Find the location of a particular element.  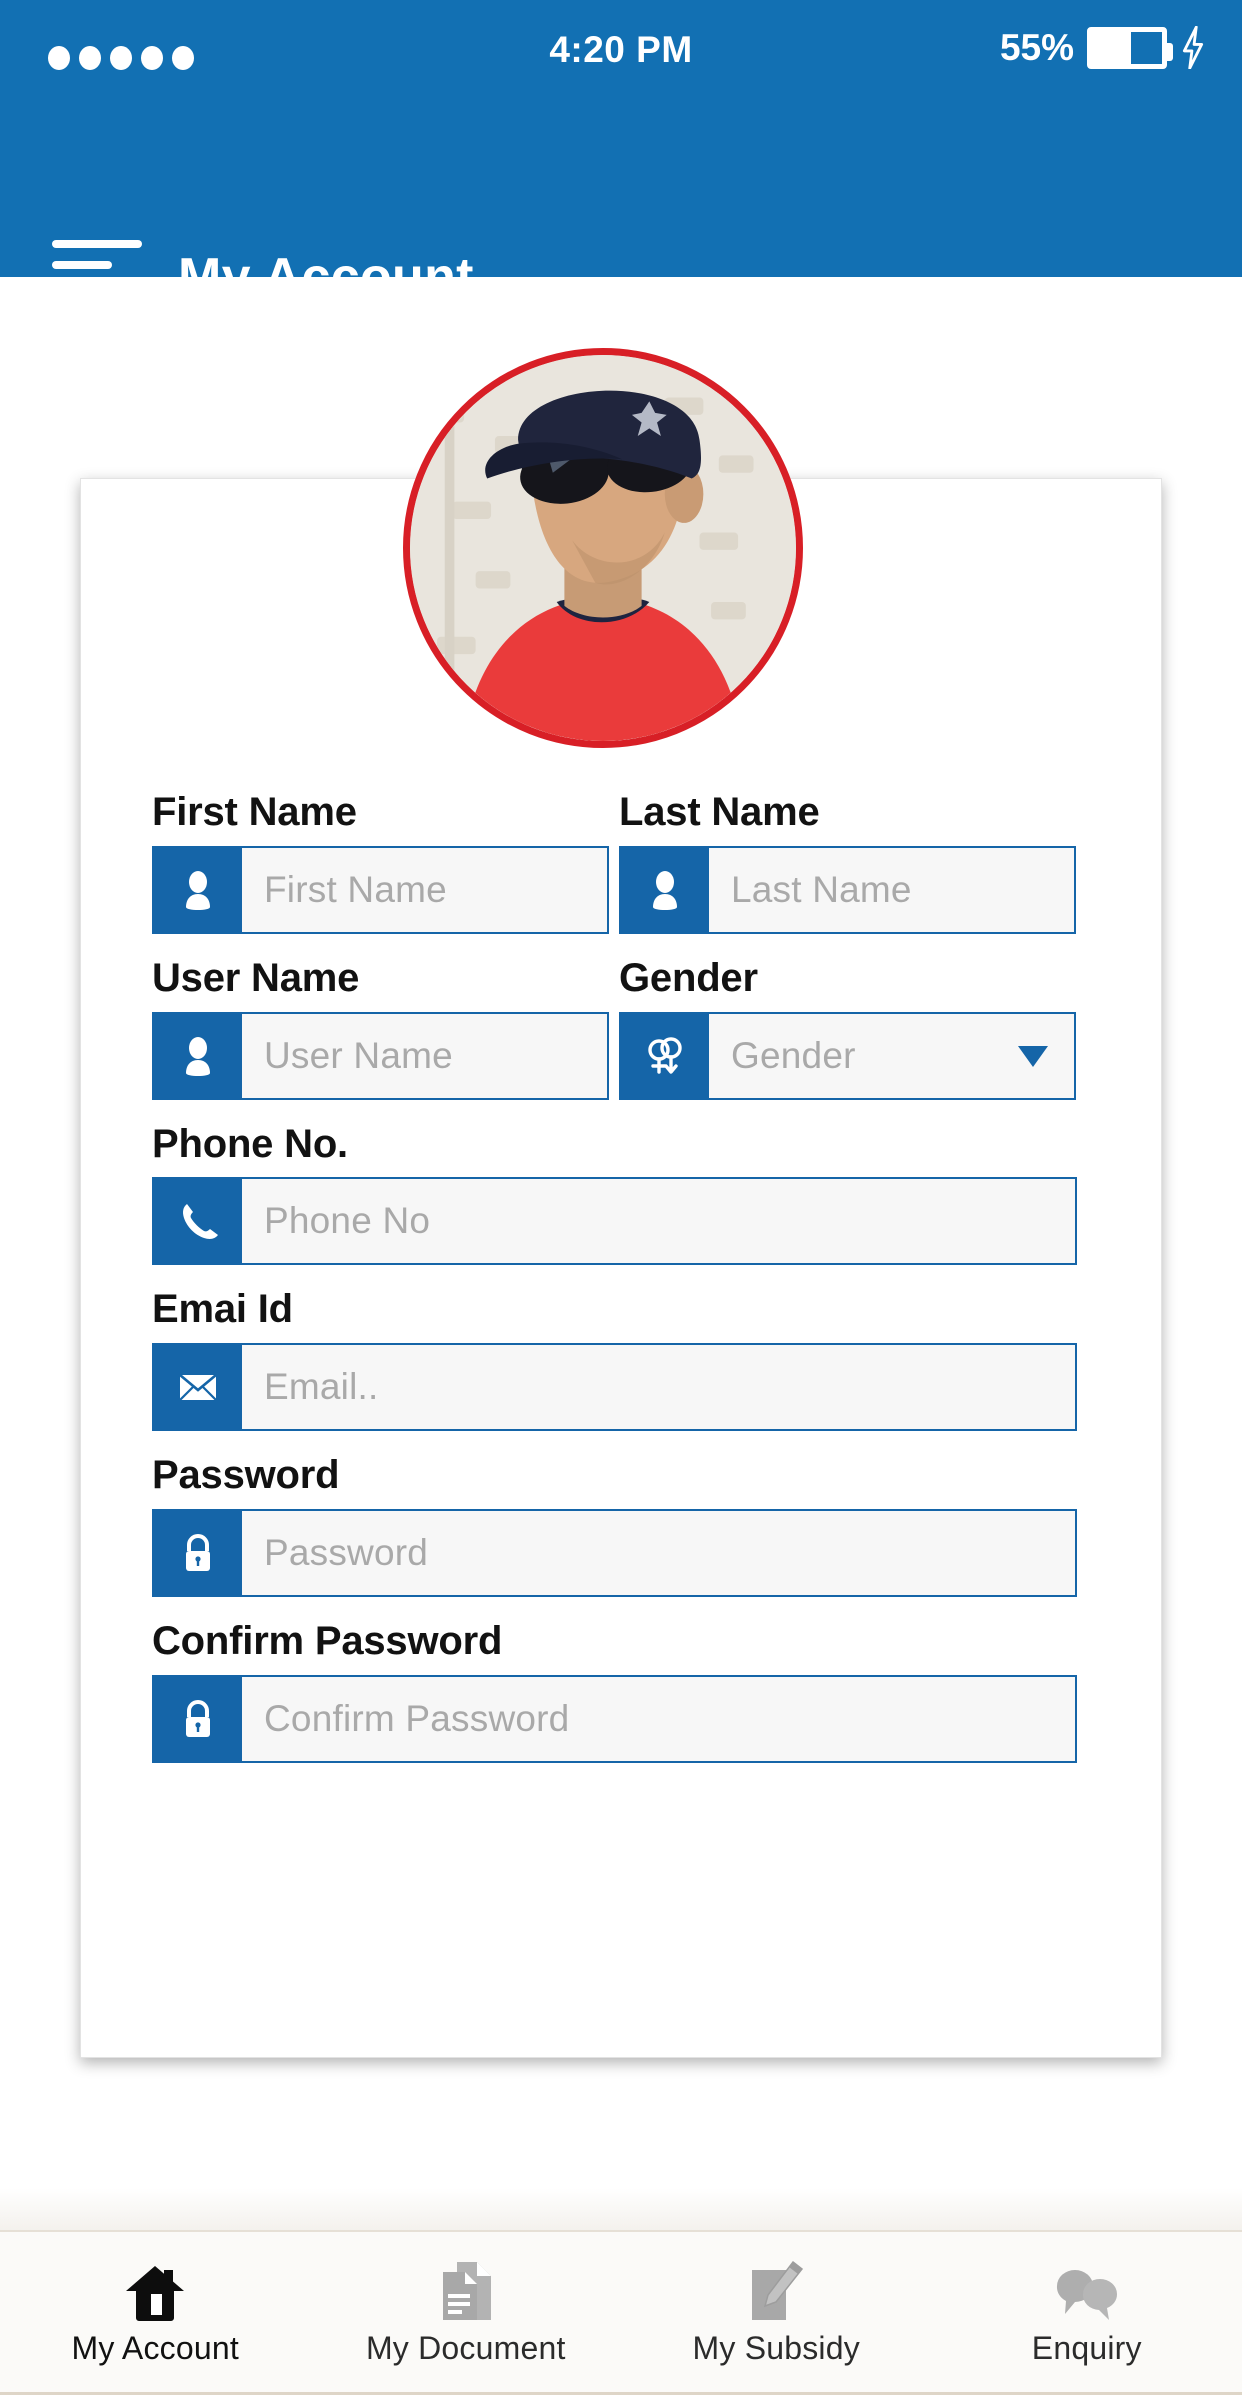

gender-select-group: Gender is located at coordinates (847, 1055).